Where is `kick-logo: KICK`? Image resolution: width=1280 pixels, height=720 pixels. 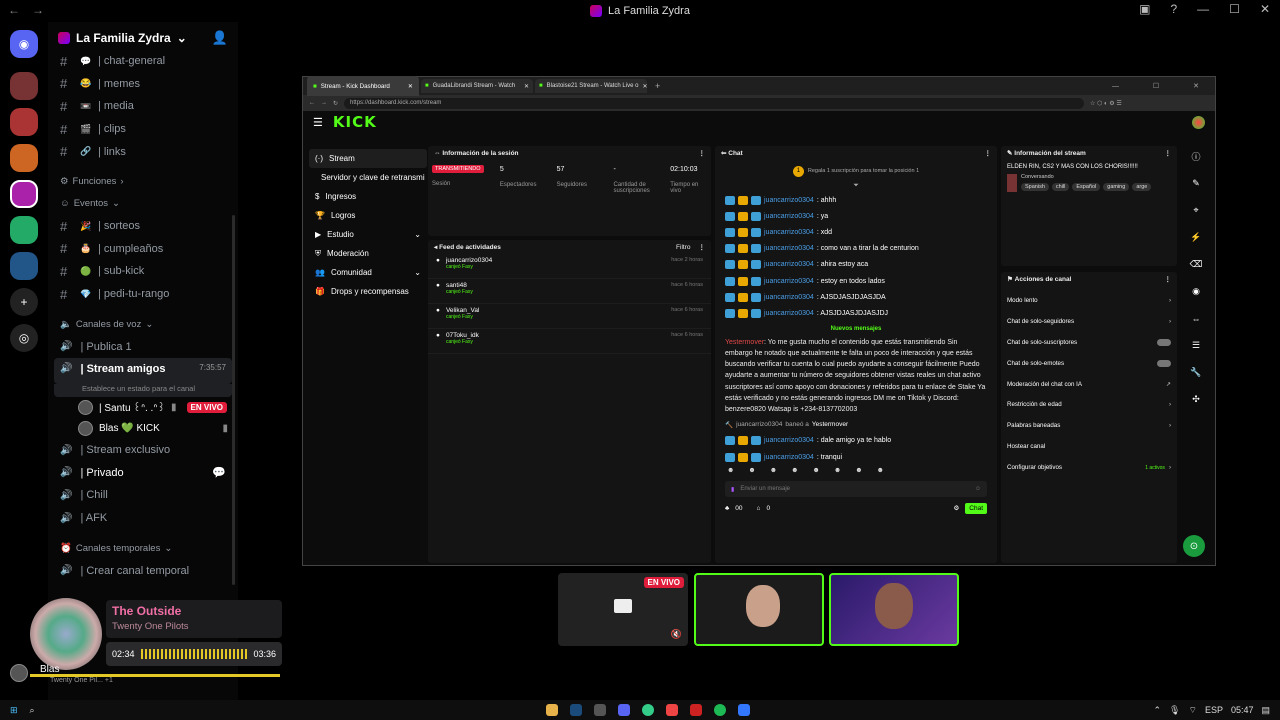 kick-logo: KICK is located at coordinates (355, 122).